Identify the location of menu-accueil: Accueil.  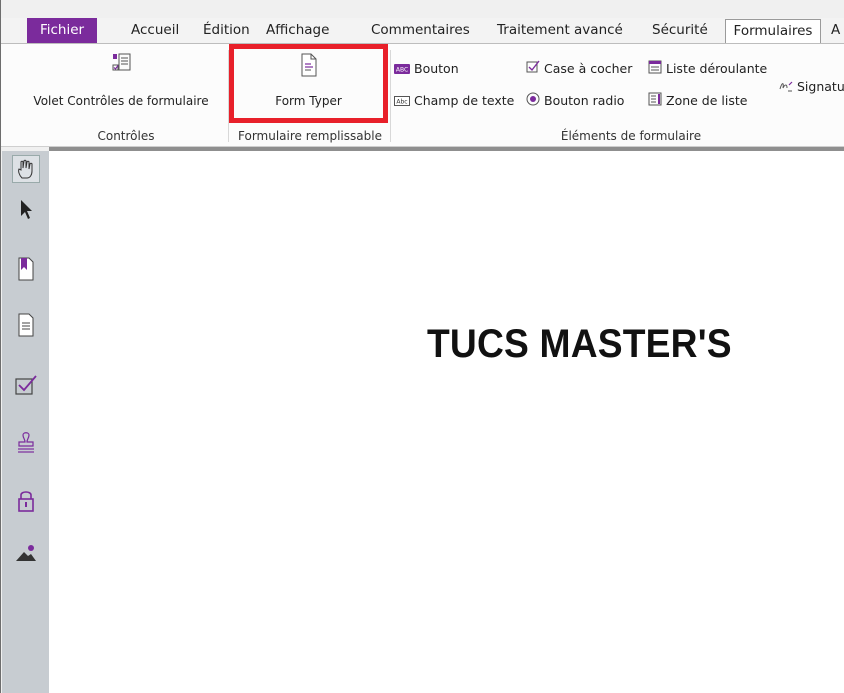
(155, 30).